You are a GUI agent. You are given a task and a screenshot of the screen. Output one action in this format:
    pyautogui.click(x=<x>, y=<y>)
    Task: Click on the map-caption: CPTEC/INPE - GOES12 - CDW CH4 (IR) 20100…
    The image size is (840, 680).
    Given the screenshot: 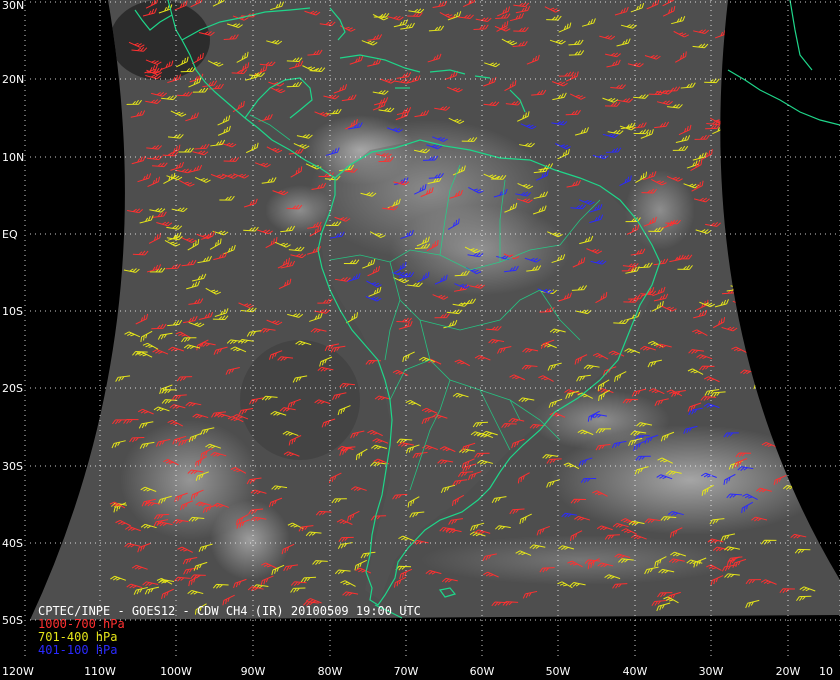 What is the action you would take?
    pyautogui.click(x=229, y=611)
    